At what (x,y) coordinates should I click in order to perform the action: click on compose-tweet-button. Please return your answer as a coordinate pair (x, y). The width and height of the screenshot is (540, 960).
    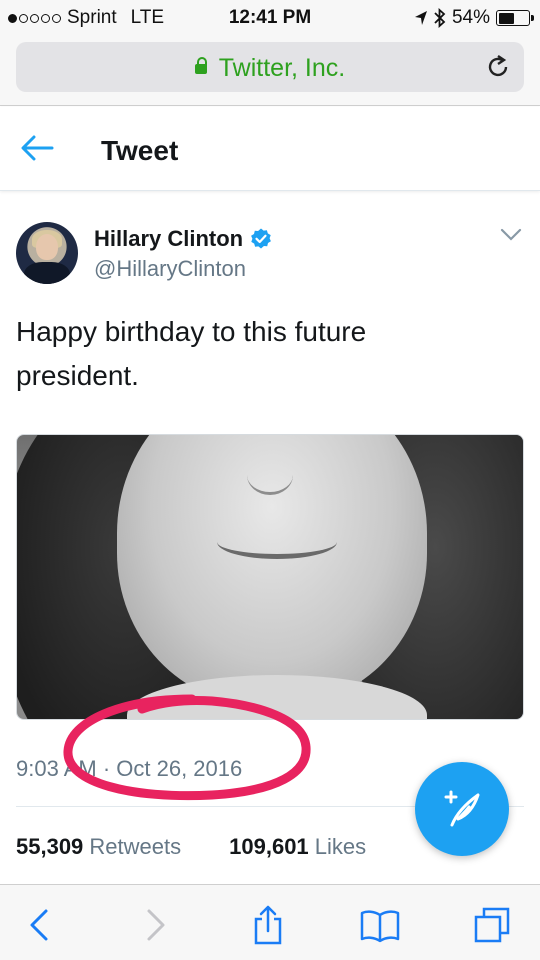
    Looking at the image, I should click on (462, 809).